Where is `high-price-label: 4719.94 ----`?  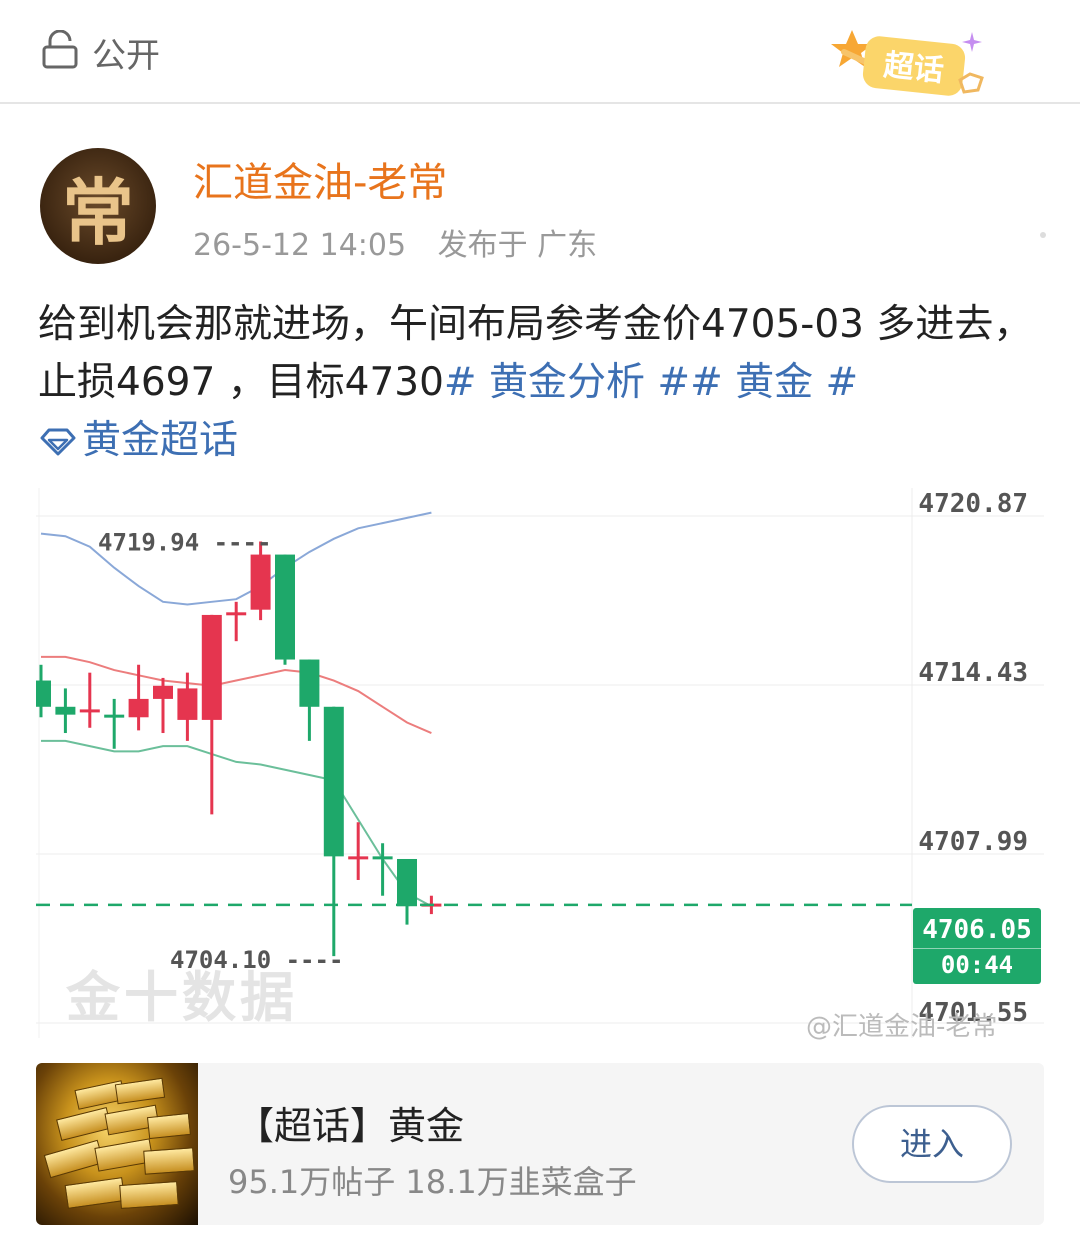 high-price-label: 4719.94 ---- is located at coordinates (184, 542).